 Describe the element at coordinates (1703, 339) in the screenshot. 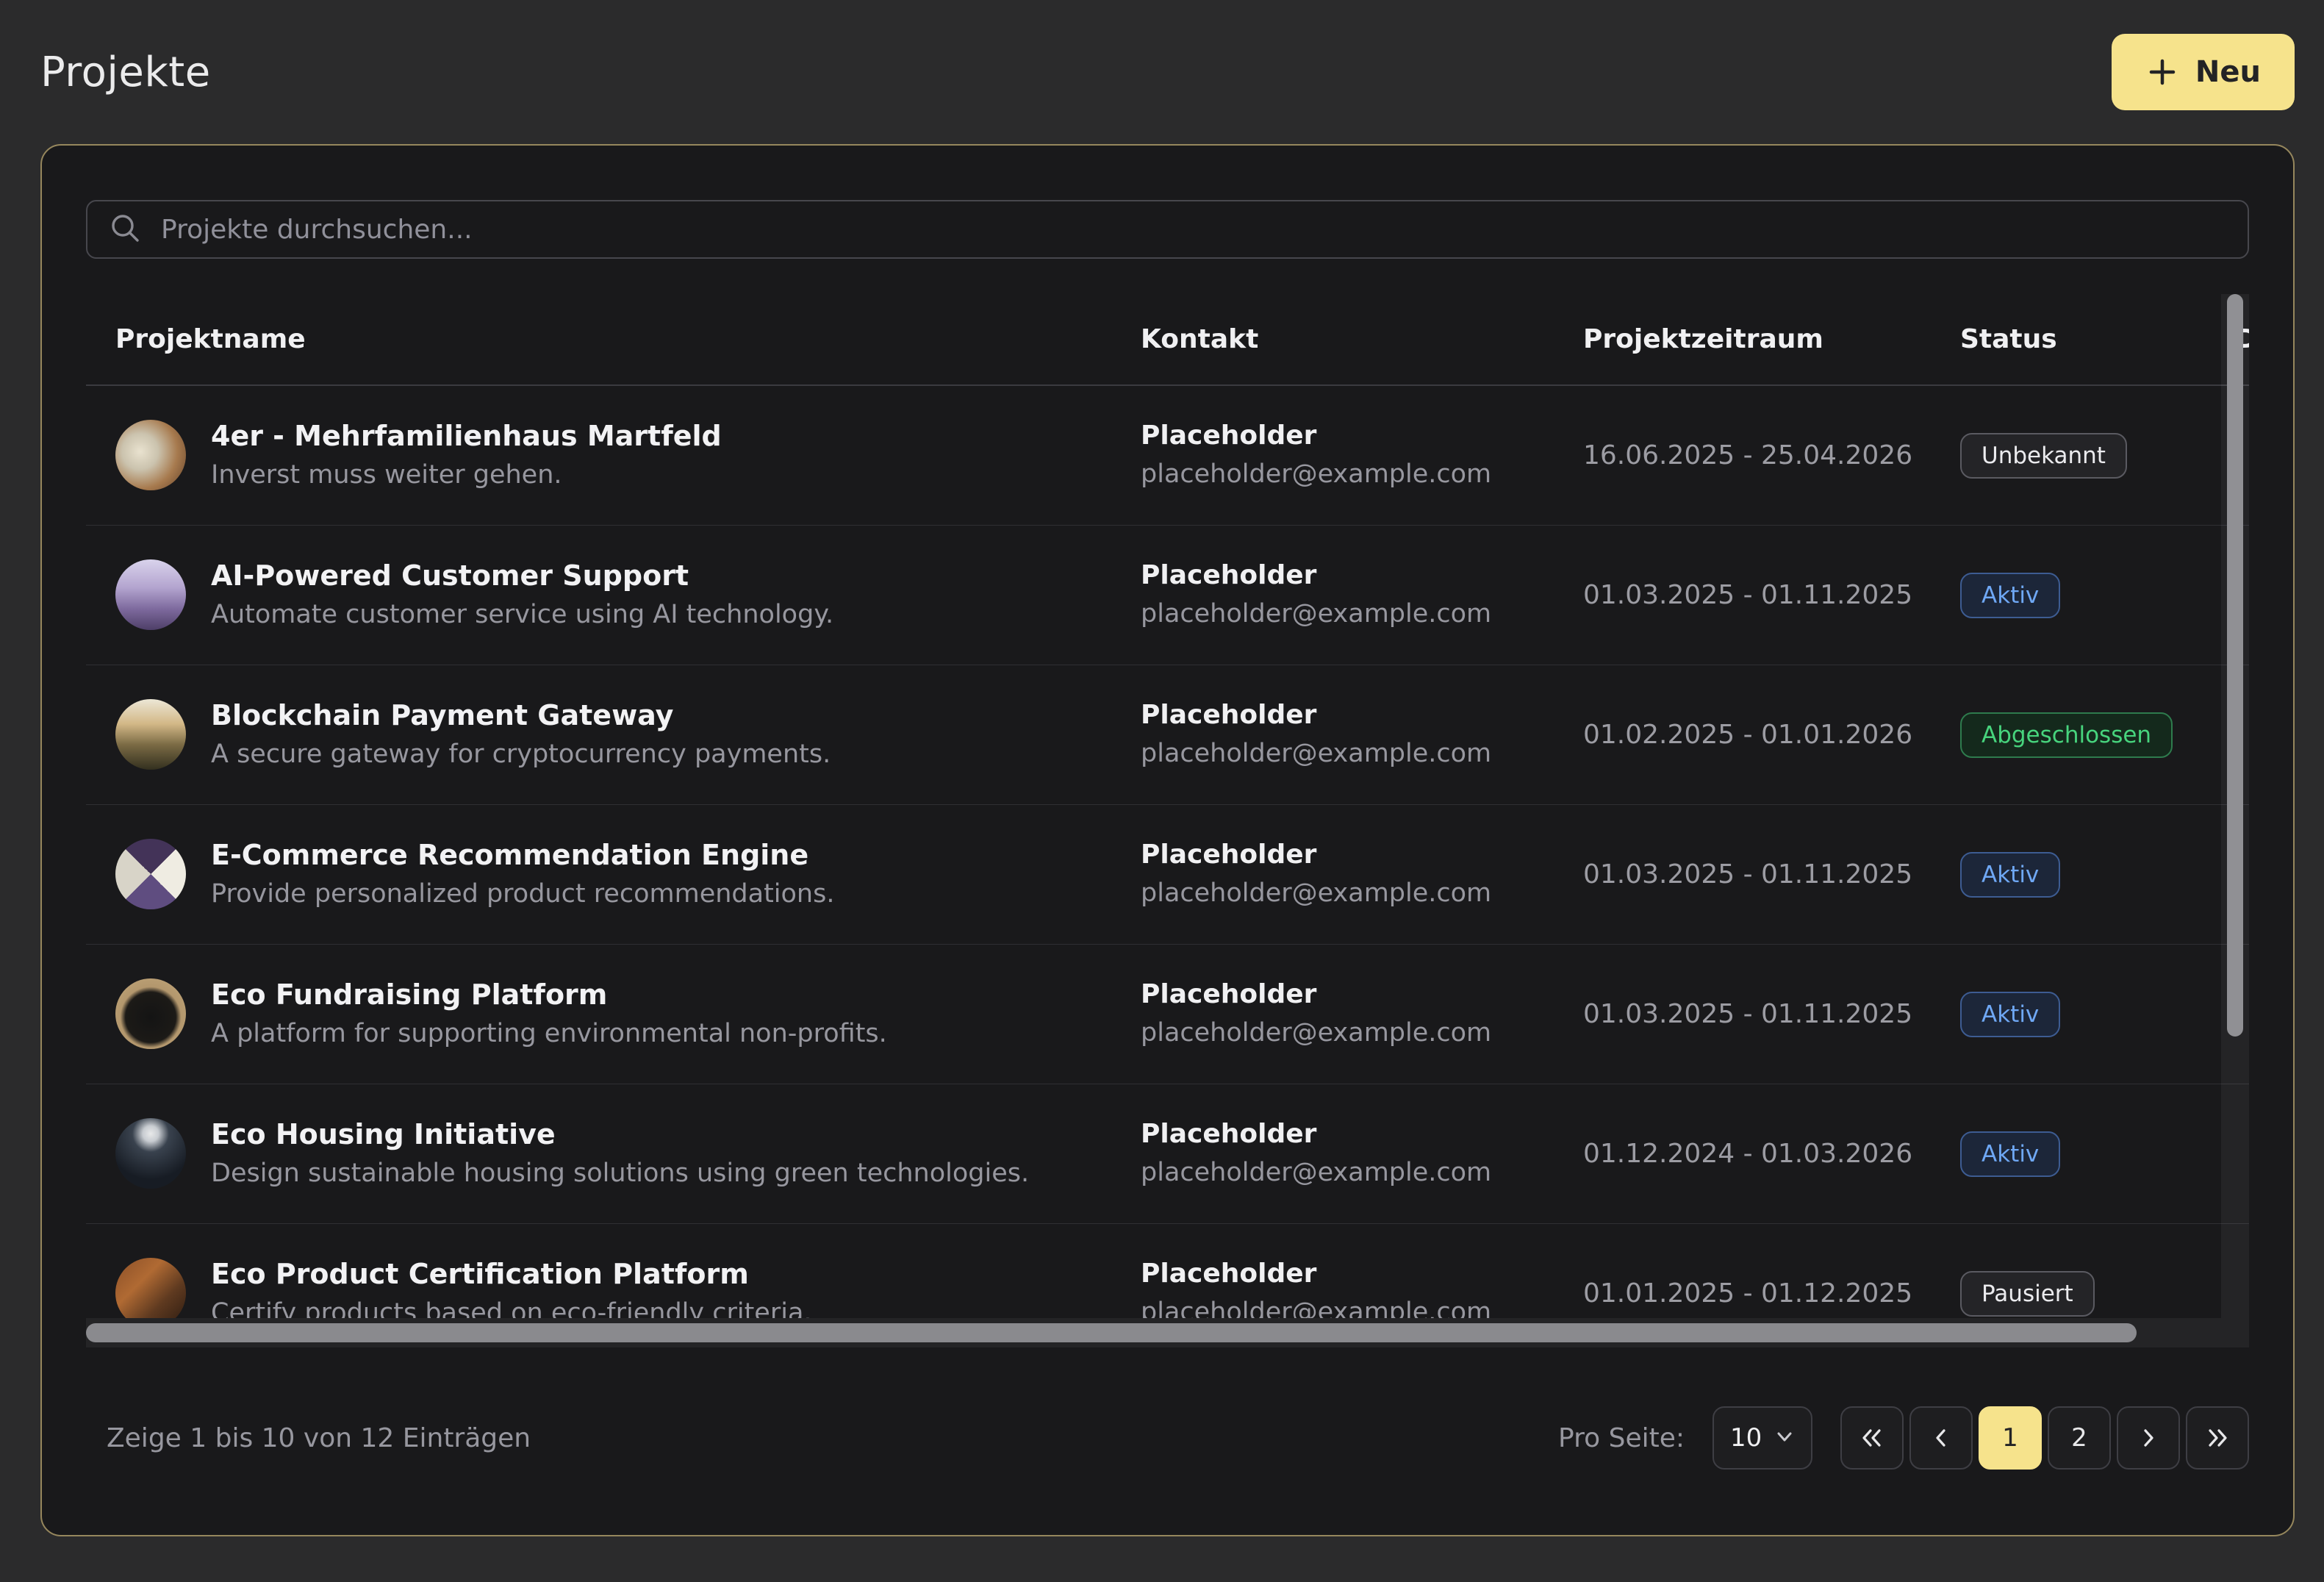

I see `column-header-projektzeitraum: Projektzeitraum` at that location.